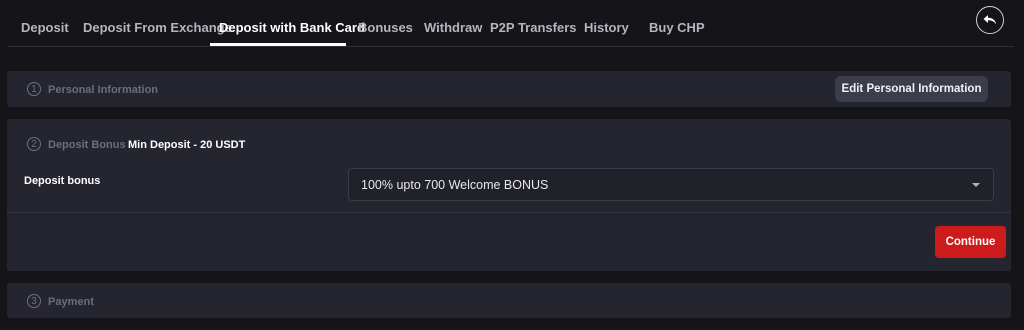  Describe the element at coordinates (157, 27) in the screenshot. I see `tab-deposit-from-exchange: Deposit From Exchange` at that location.